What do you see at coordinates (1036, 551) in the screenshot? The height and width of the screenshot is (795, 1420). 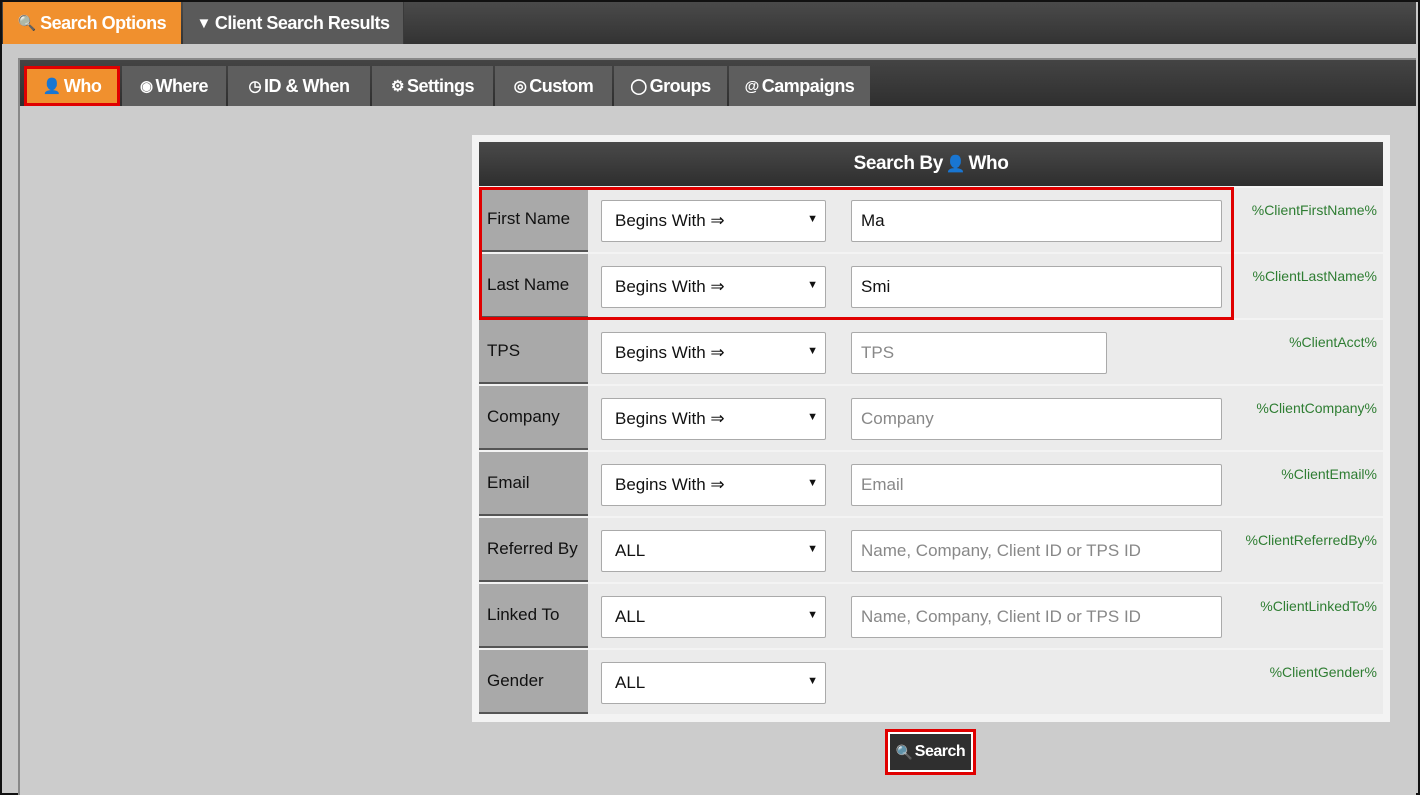 I see `referred-by-input` at bounding box center [1036, 551].